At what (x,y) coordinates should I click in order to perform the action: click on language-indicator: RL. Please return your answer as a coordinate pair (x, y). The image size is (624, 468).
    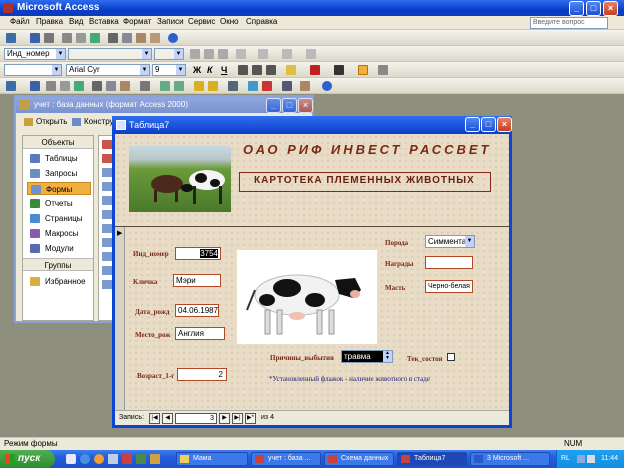
    Looking at the image, I should click on (565, 459).